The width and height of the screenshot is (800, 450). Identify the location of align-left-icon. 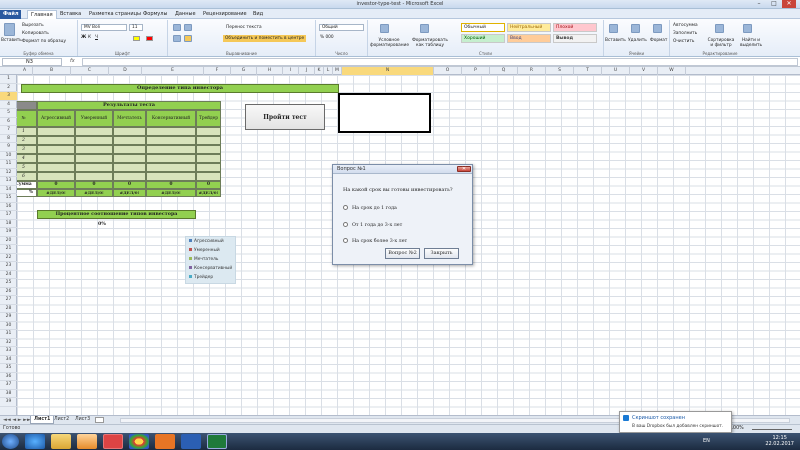
(177, 38).